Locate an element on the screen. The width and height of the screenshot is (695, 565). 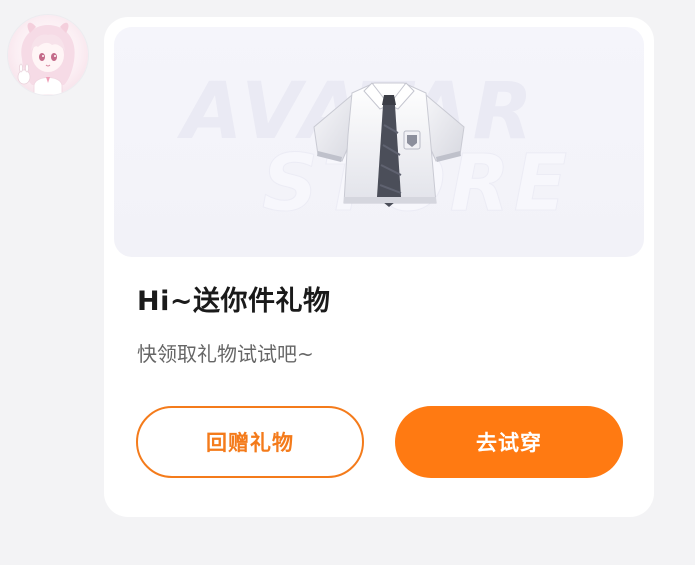
gift-title: Hi~送你件礼物 is located at coordinates (234, 301).